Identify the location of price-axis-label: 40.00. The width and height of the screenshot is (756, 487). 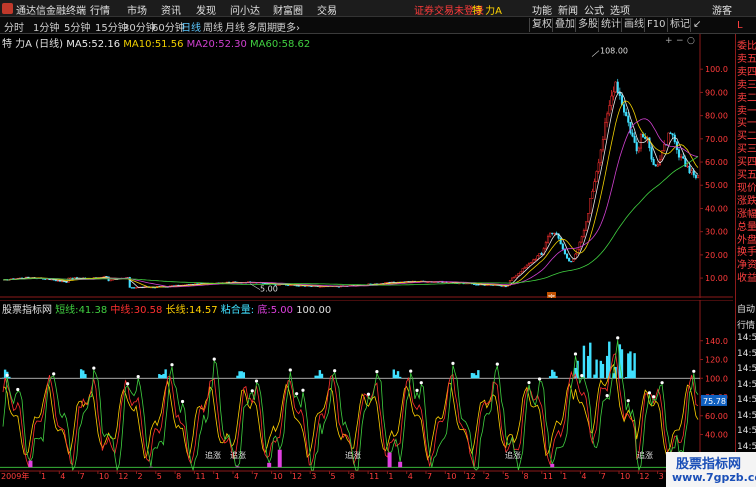
(716, 208).